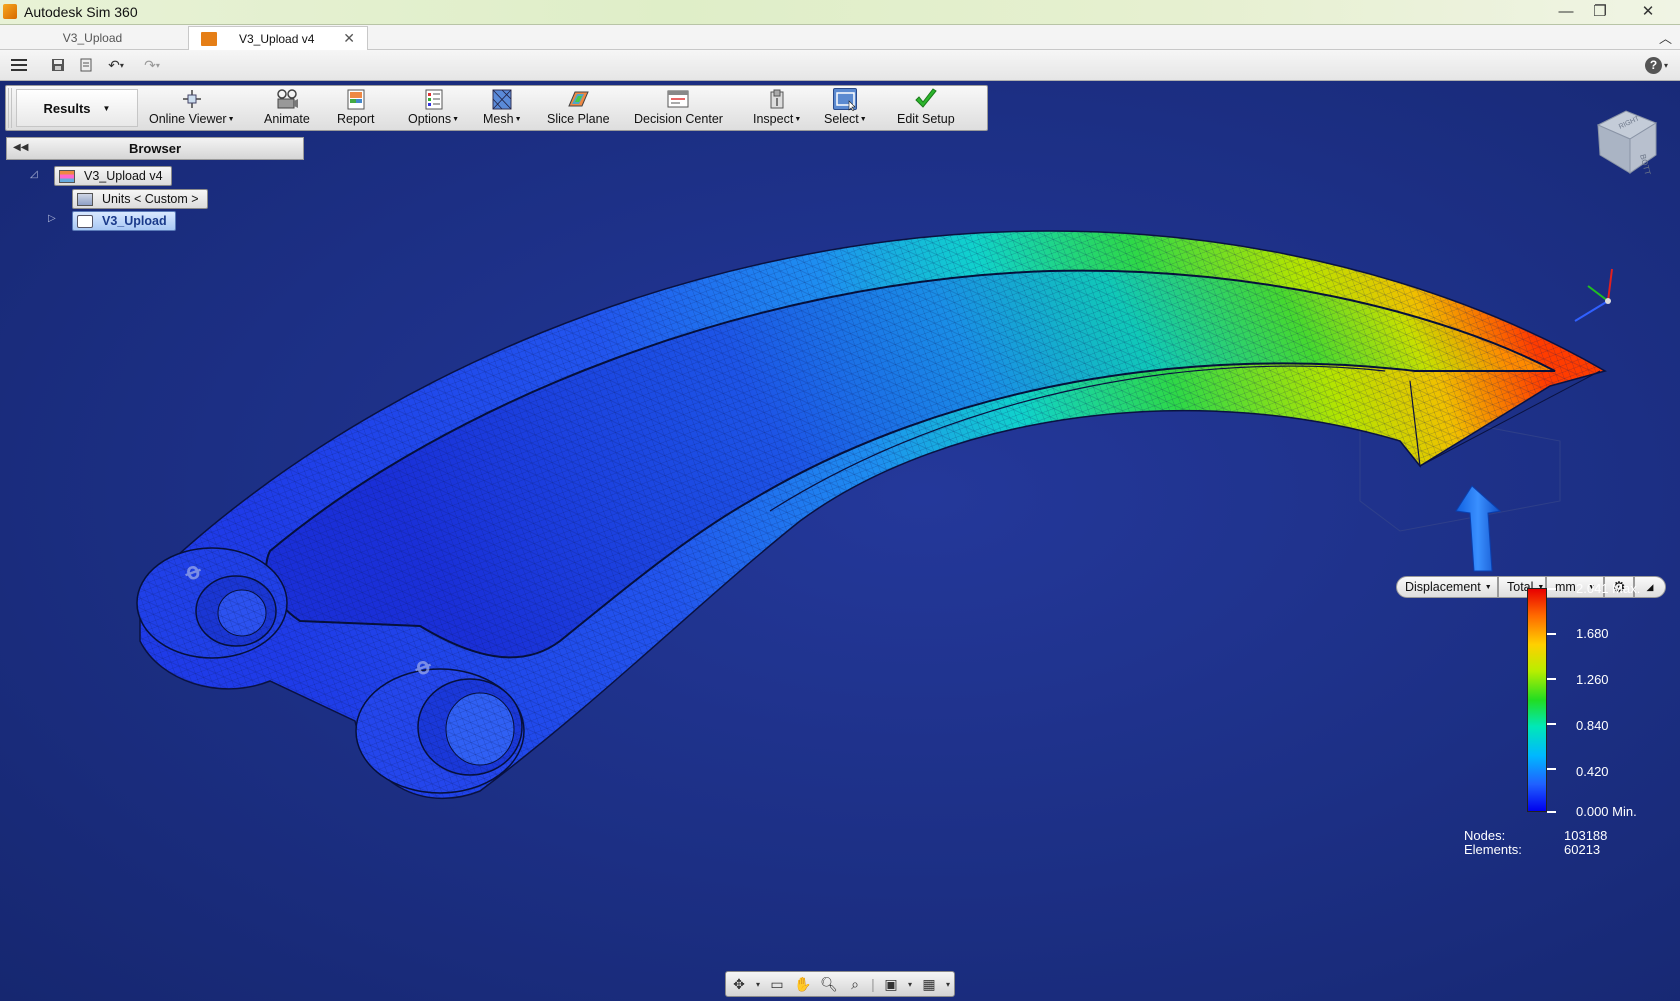 The width and height of the screenshot is (1680, 1001). Describe the element at coordinates (52, 218) in the screenshot. I see `expand-tree-icon: ▷` at that location.